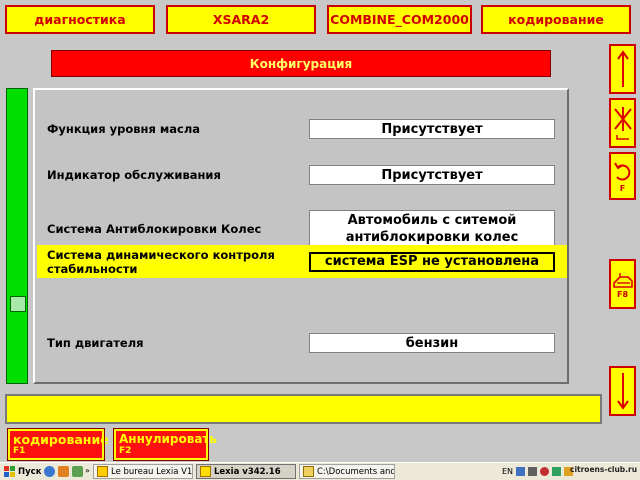 This screenshot has width=640, height=480. What do you see at coordinates (507, 471) in the screenshot?
I see `language-indicator: EN` at bounding box center [507, 471].